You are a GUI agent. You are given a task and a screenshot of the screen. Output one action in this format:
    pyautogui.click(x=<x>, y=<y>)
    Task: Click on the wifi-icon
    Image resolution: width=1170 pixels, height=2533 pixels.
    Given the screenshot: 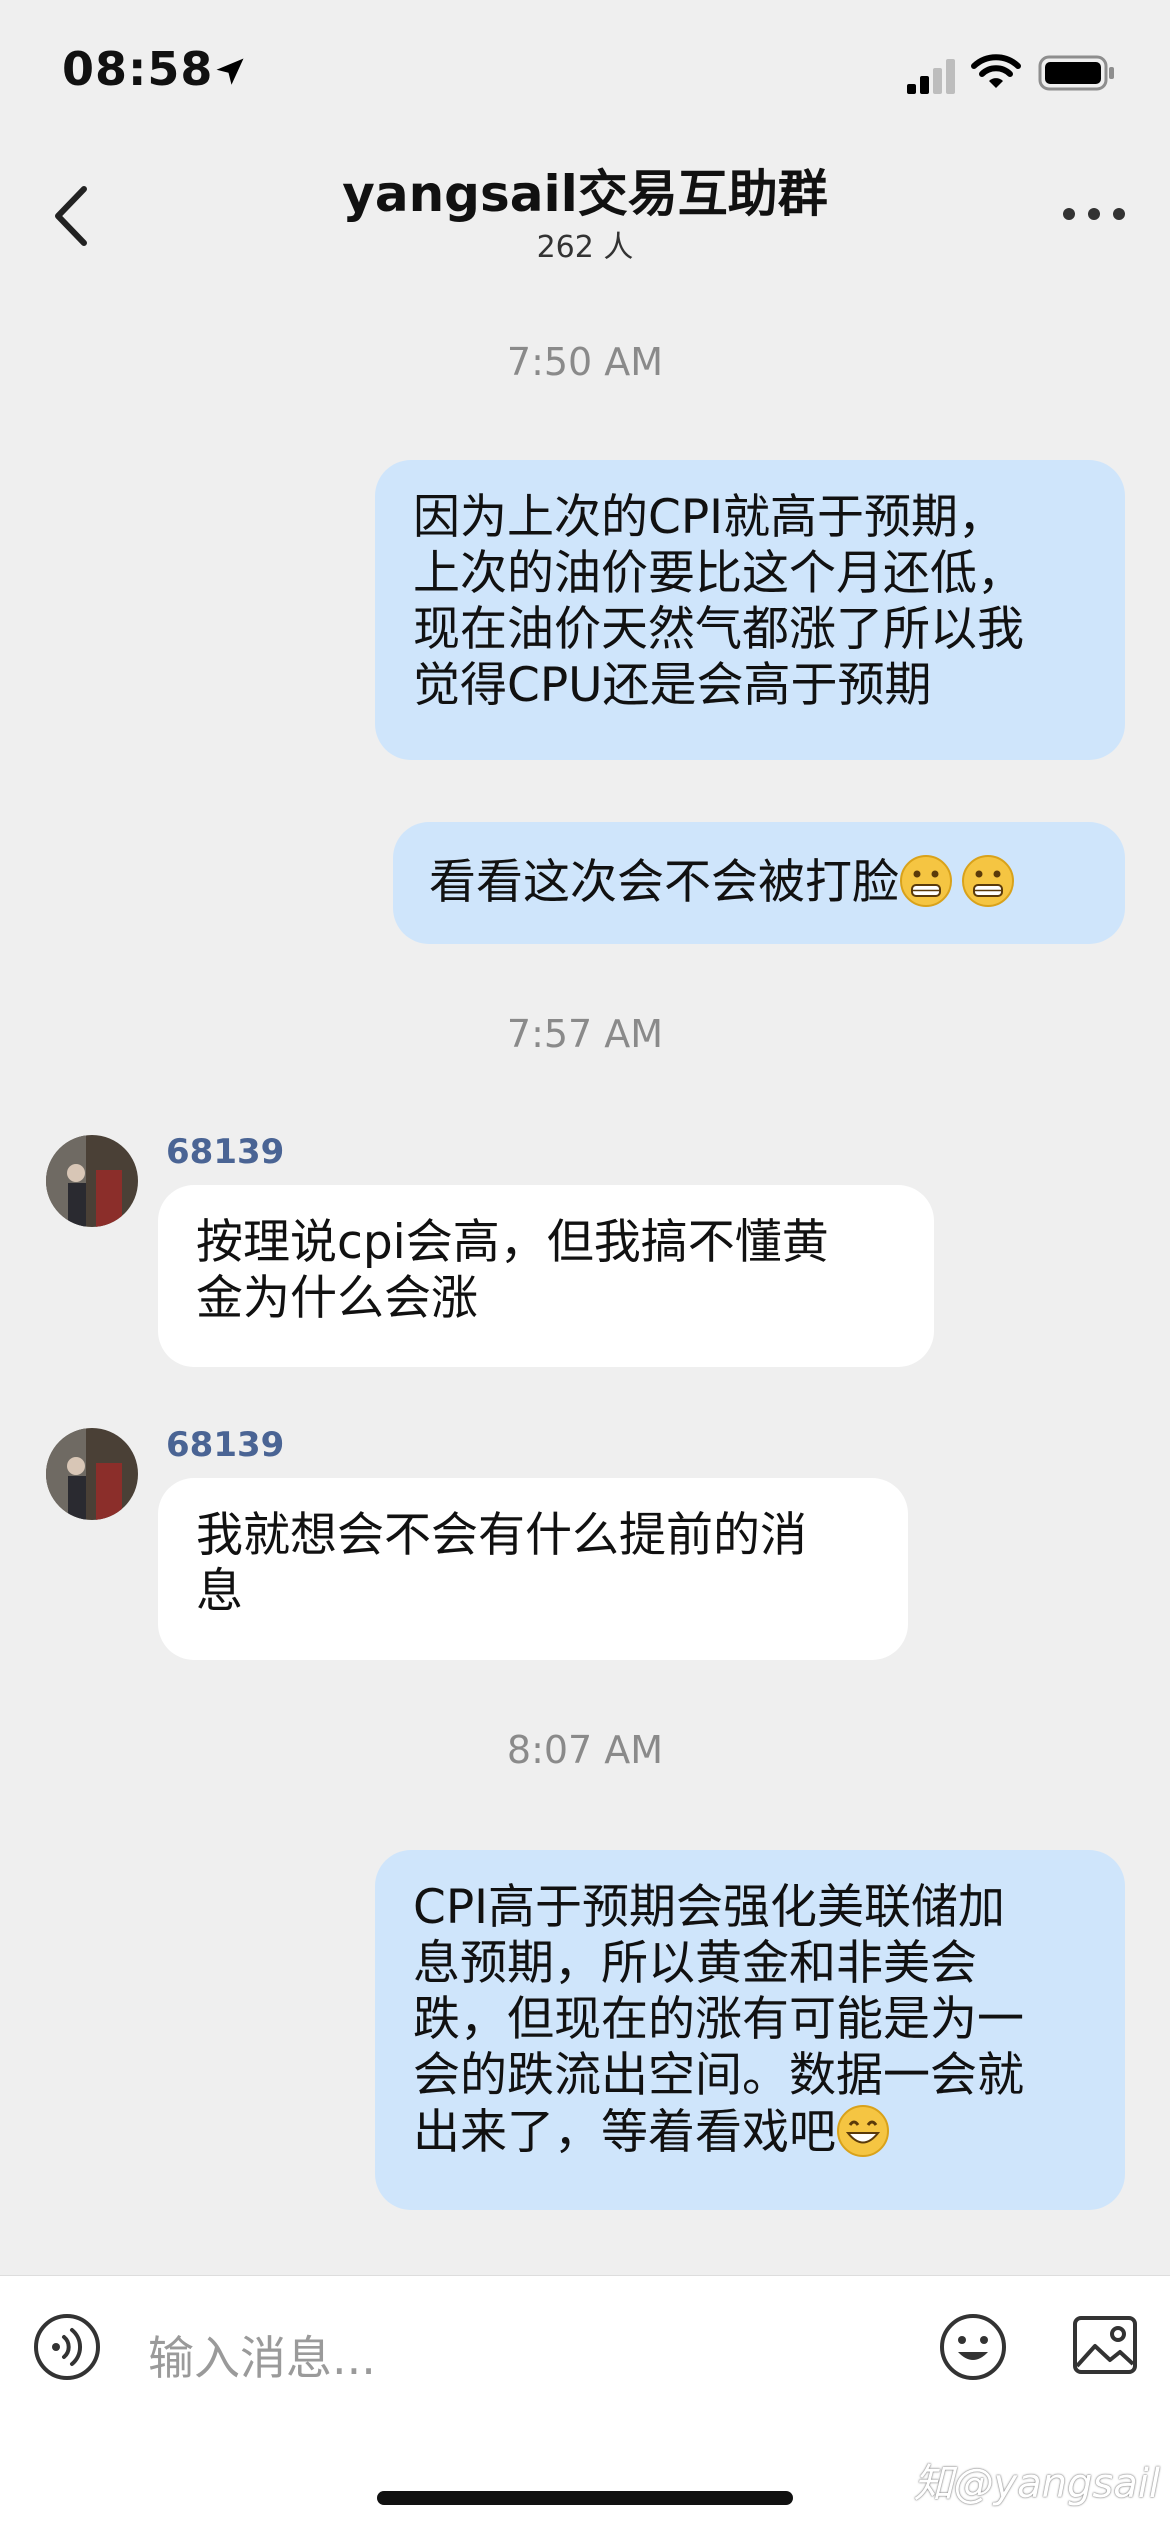 What is the action you would take?
    pyautogui.click(x=996, y=71)
    